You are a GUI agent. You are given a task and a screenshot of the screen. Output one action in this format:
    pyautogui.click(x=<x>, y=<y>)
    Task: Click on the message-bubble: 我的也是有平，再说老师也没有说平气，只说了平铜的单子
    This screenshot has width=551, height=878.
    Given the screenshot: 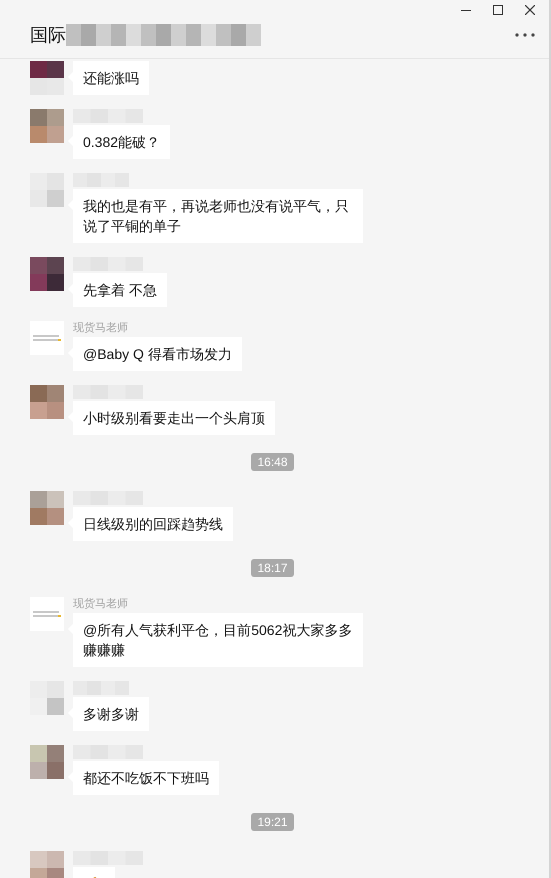 What is the action you would take?
    pyautogui.click(x=215, y=216)
    